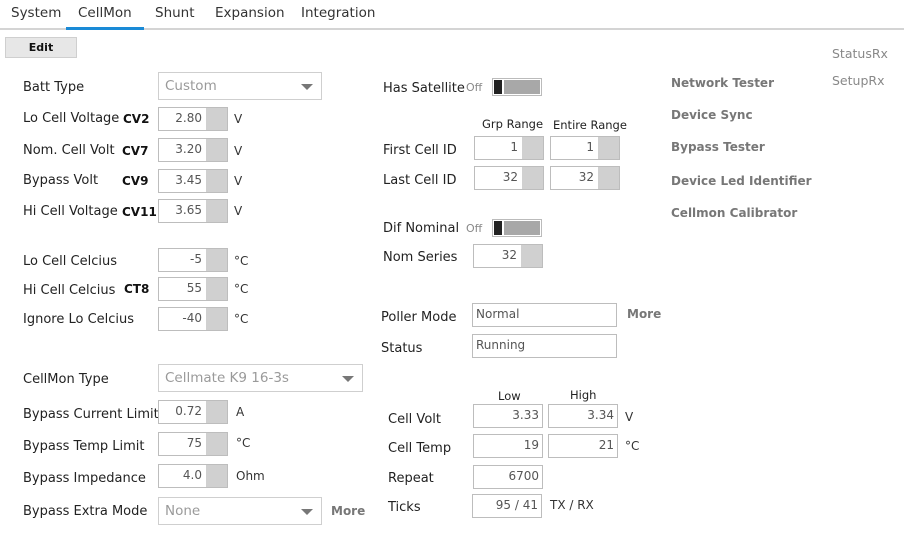 This screenshot has width=904, height=554. What do you see at coordinates (523, 476) in the screenshot?
I see `repeat-value: 6700` at bounding box center [523, 476].